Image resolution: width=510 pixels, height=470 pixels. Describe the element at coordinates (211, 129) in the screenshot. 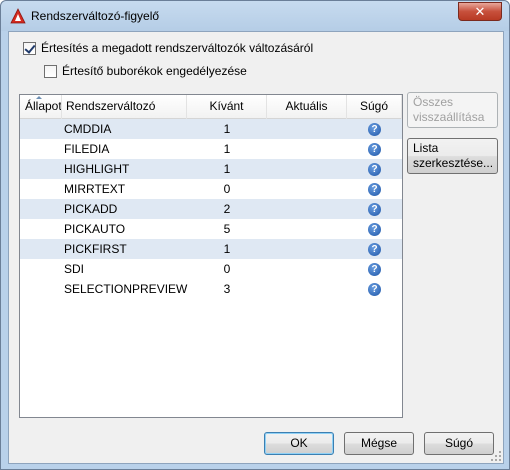

I see `table-row: CMDDIA 1?` at that location.